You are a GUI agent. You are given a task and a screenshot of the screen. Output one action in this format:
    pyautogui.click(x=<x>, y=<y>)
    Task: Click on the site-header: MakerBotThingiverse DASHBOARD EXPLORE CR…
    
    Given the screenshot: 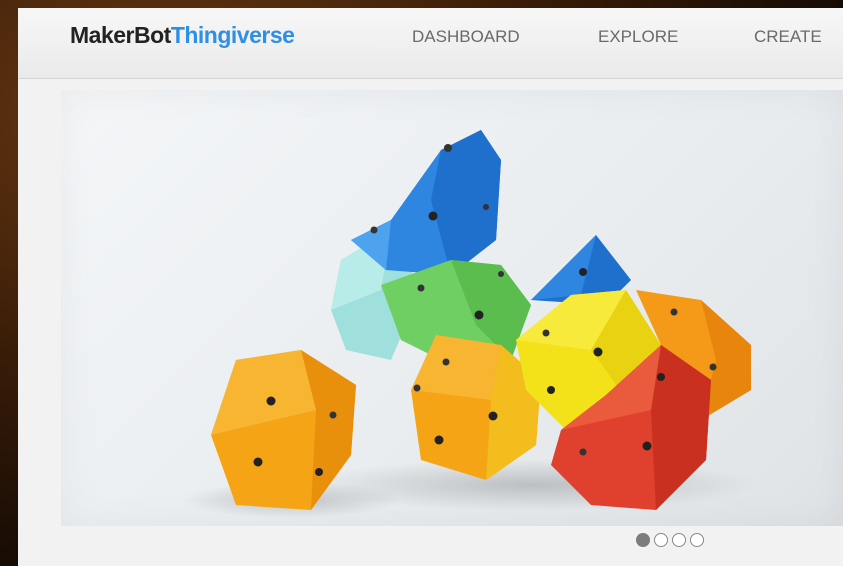 What is the action you would take?
    pyautogui.click(x=430, y=43)
    